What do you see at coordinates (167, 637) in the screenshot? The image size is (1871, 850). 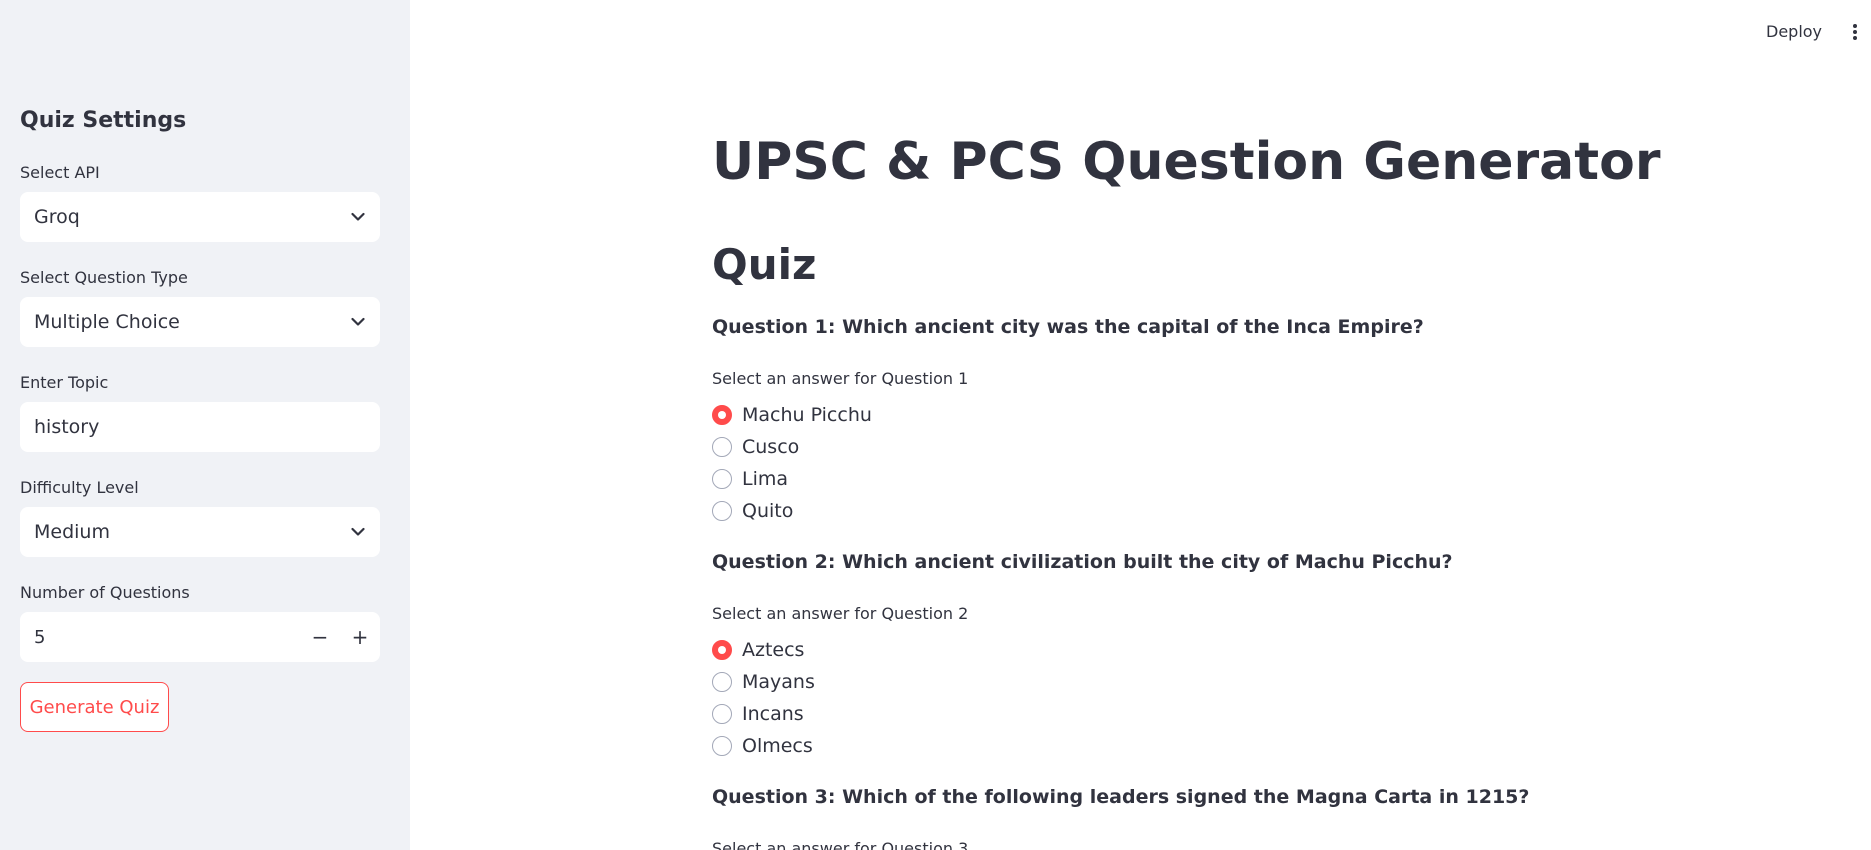 I see `num-questions-value: 5` at bounding box center [167, 637].